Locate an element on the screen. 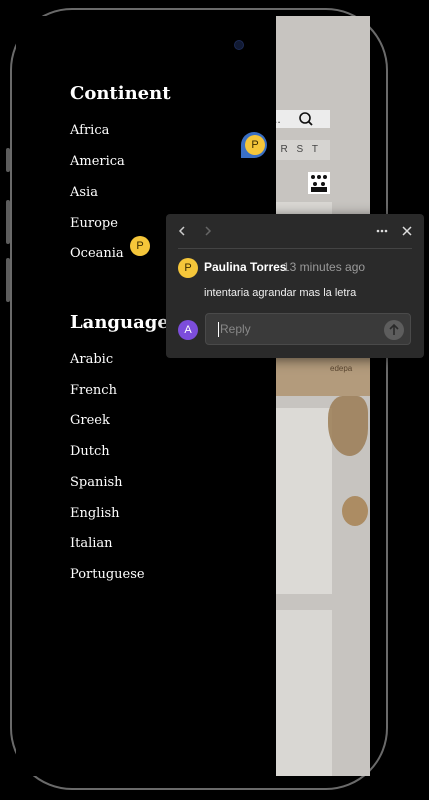 The height and width of the screenshot is (800, 429). send-button is located at coordinates (394, 330).